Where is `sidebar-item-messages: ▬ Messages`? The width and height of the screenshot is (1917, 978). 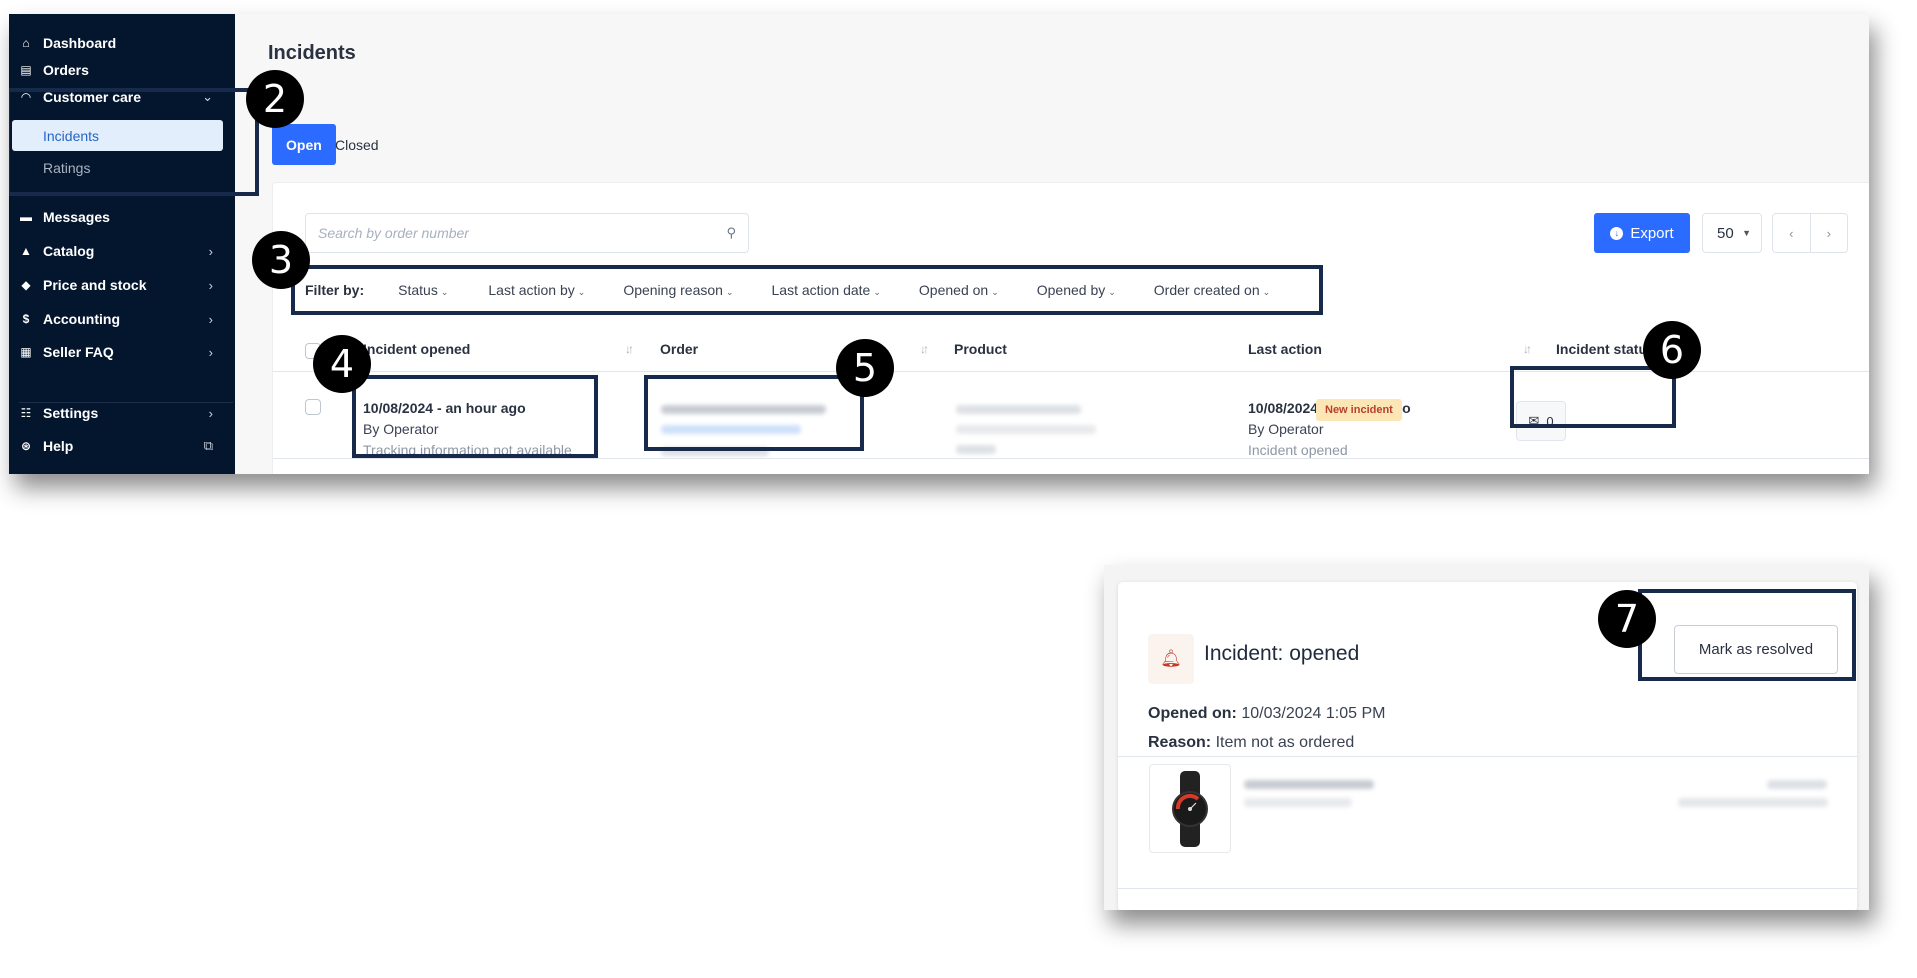 sidebar-item-messages: ▬ Messages is located at coordinates (122, 217).